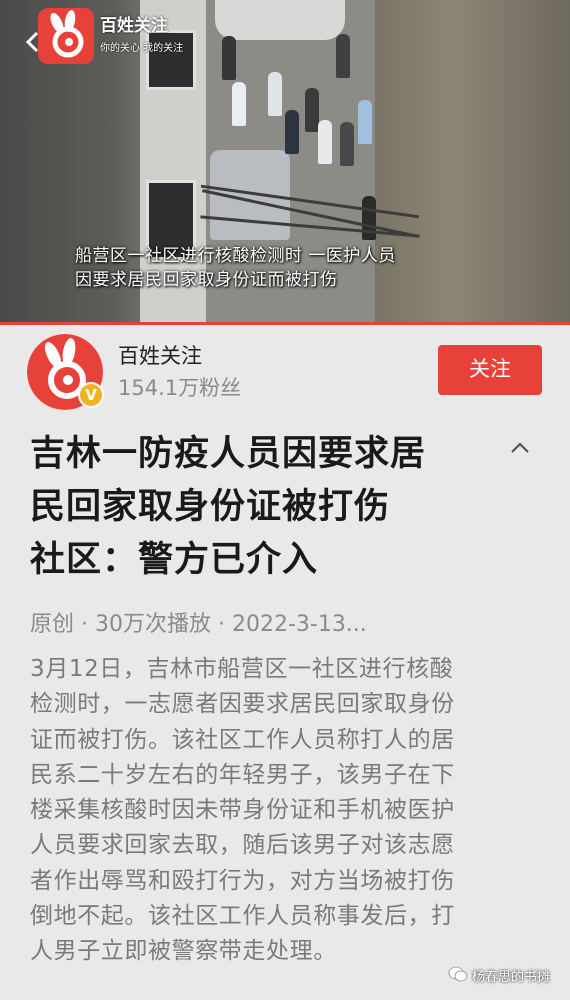 Image resolution: width=570 pixels, height=1000 pixels. Describe the element at coordinates (242, 669) in the screenshot. I see `article-body-line: 3月12日，吉林市船营区一社区进行核酸` at that location.